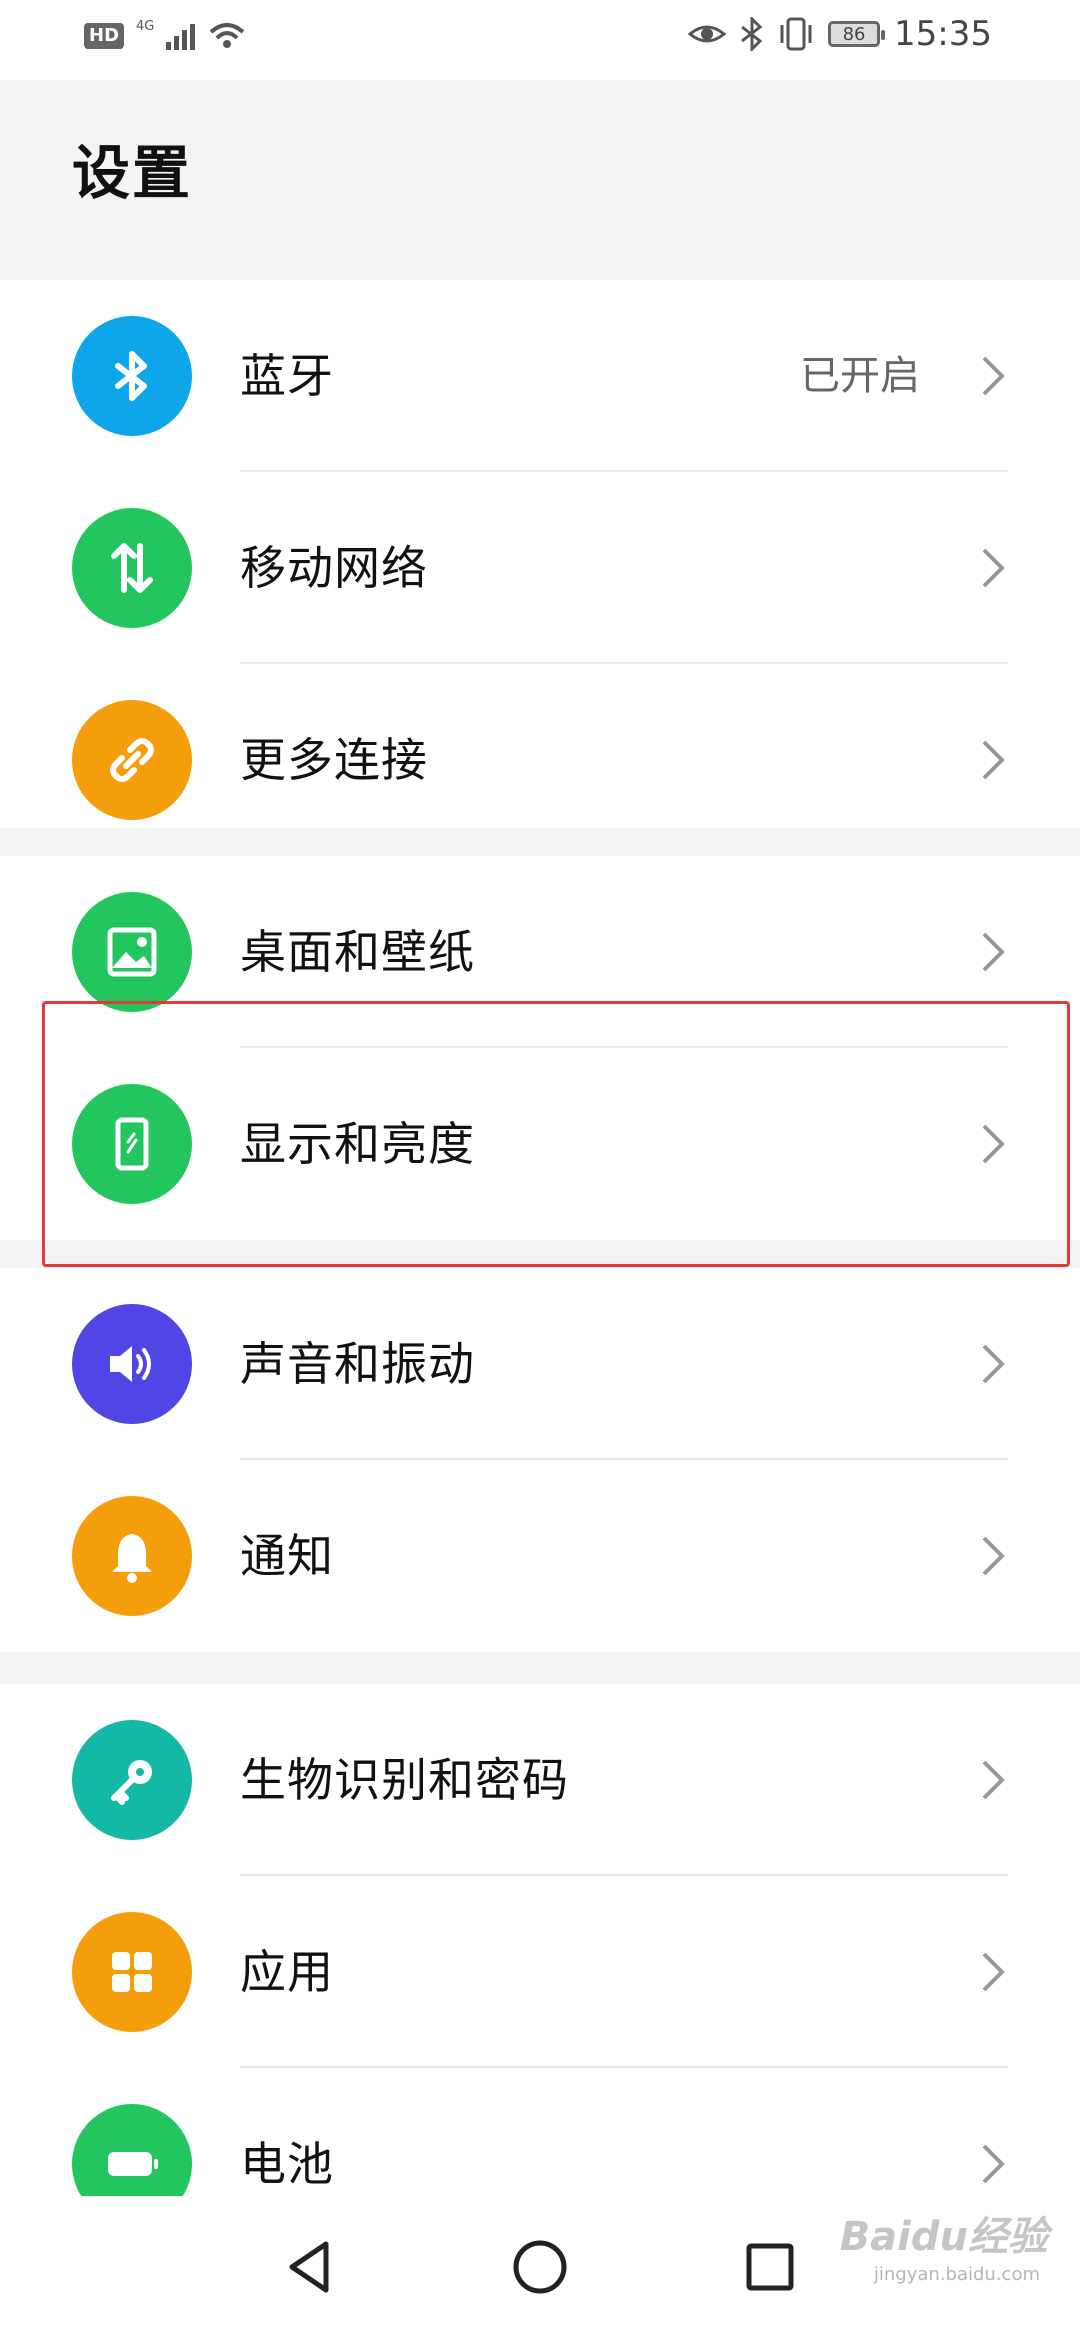 The height and width of the screenshot is (2340, 1080). I want to click on settings-item-biometrics-password: 生物识别和密码, so click(540, 1780).